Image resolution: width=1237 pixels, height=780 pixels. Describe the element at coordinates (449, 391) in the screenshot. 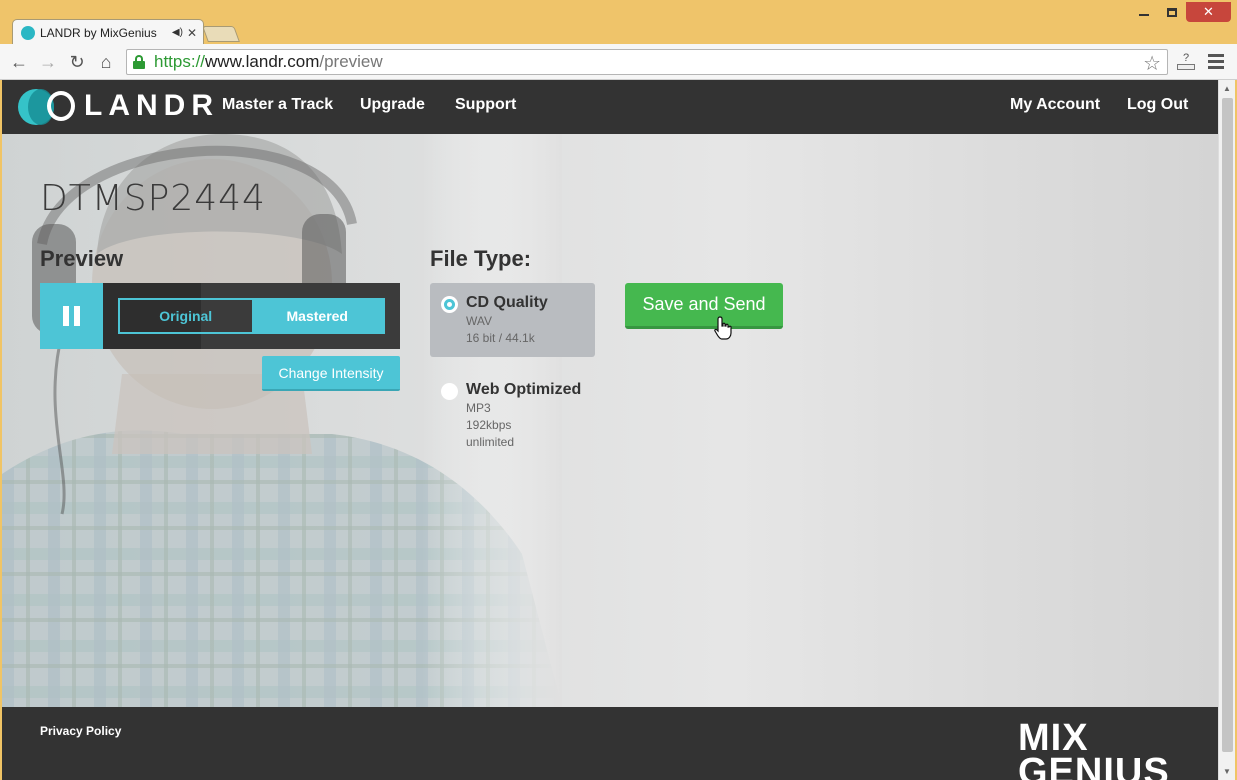

I see `radio-unselected-icon` at that location.